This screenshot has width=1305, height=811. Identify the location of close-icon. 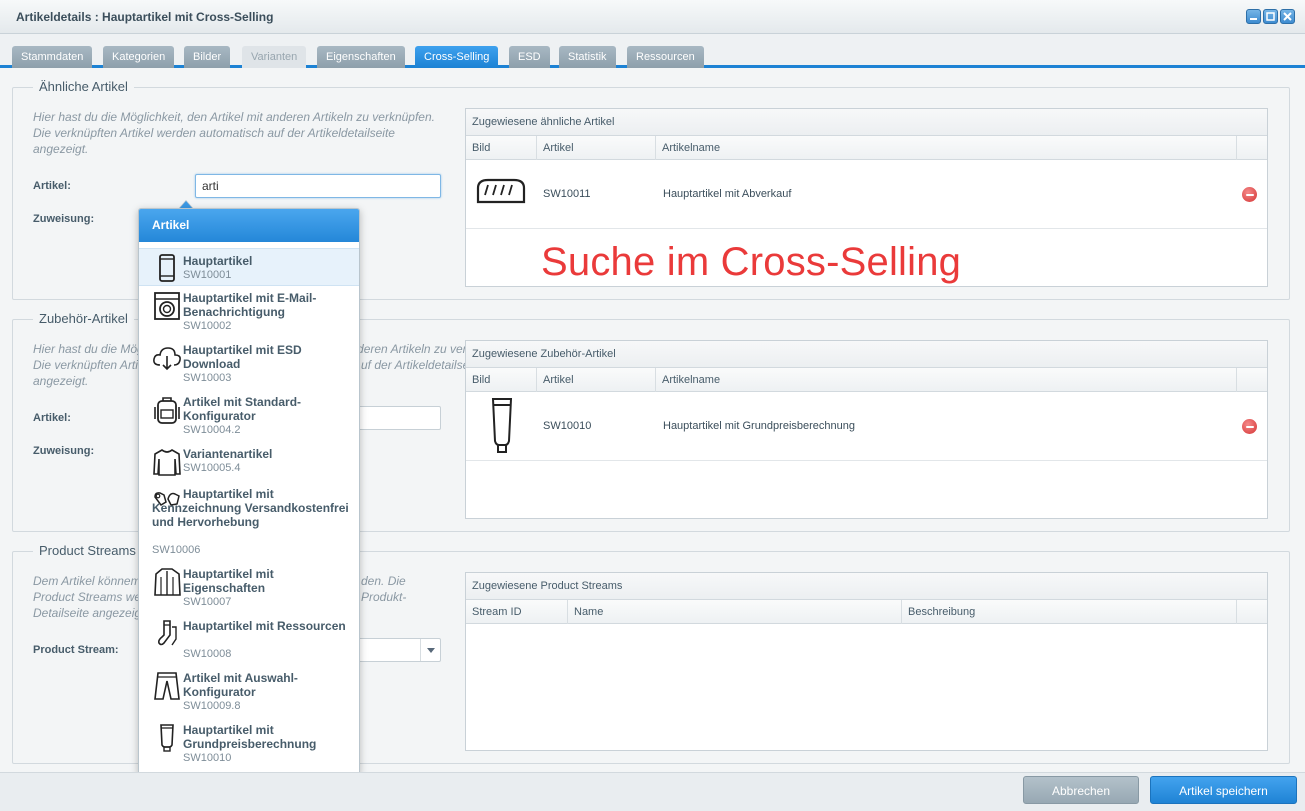
(1287, 16).